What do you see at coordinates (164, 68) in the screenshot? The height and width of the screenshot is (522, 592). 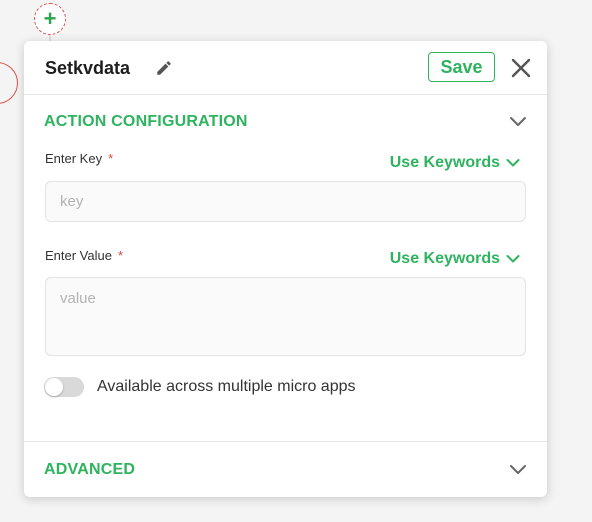 I see `pencil-icon` at bounding box center [164, 68].